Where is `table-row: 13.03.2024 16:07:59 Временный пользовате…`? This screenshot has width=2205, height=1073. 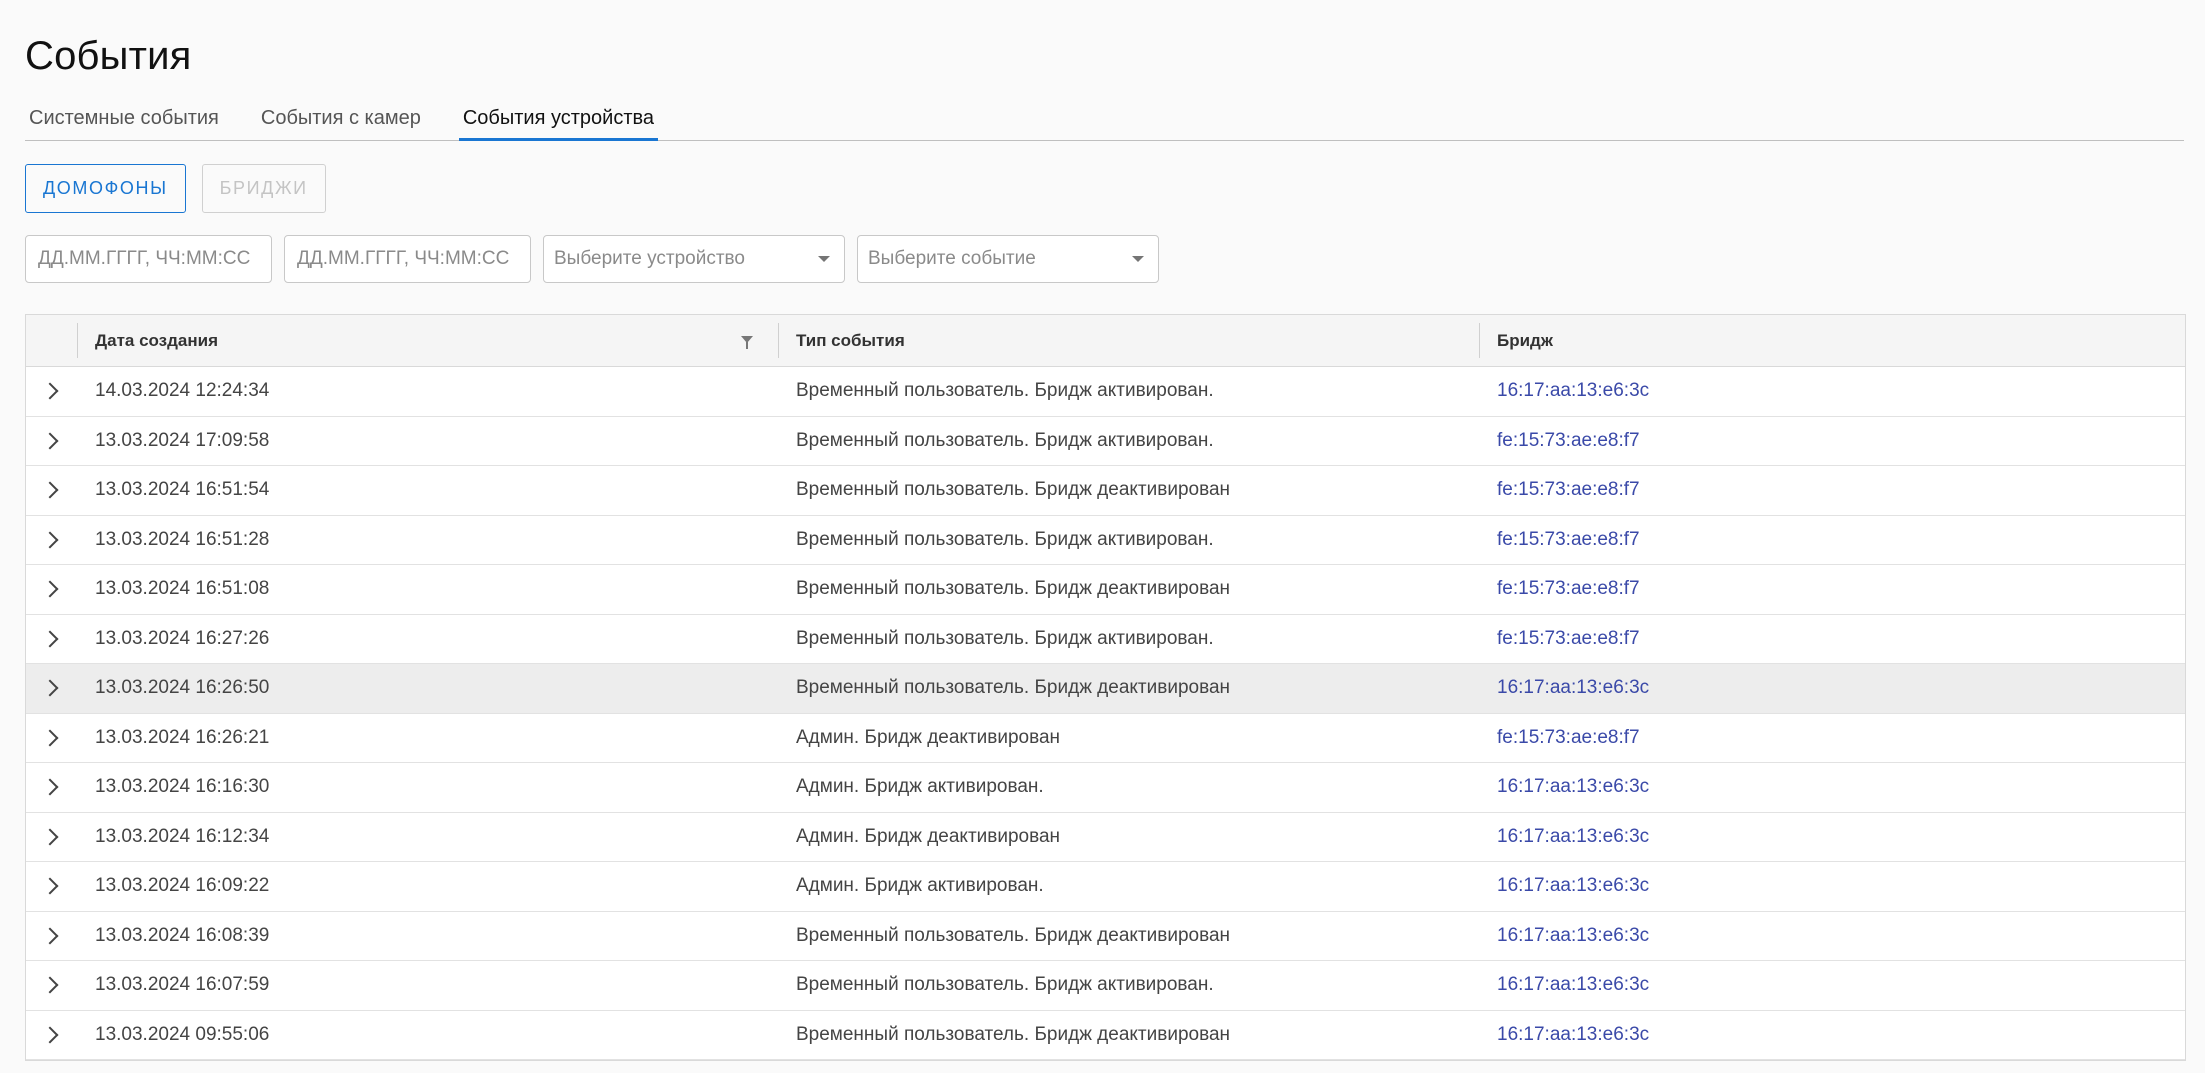
table-row: 13.03.2024 16:07:59 Временный пользовате… is located at coordinates (1105, 986).